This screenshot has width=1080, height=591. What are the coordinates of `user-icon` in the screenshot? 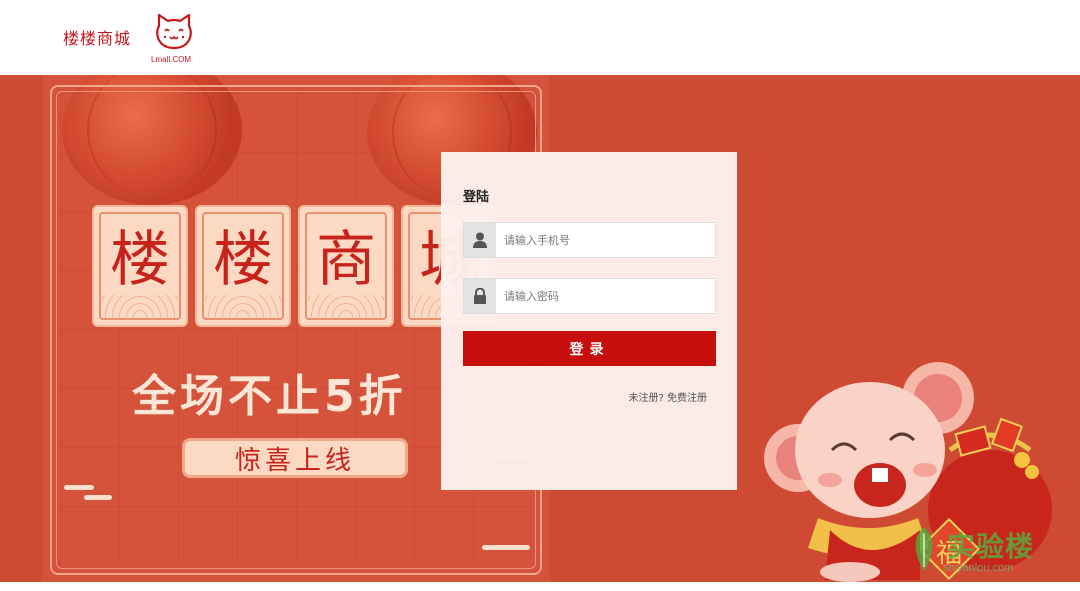 It's located at (480, 240).